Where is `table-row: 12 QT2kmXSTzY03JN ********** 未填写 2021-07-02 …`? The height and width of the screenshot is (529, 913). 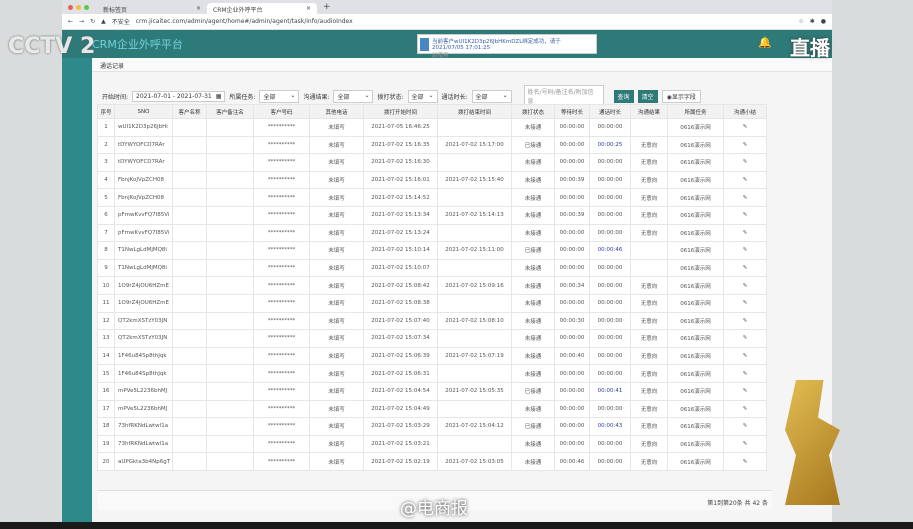
table-row: 12 QT2kmXSTzY03JN ********** 未填写 2021-07-02 … is located at coordinates (432, 321).